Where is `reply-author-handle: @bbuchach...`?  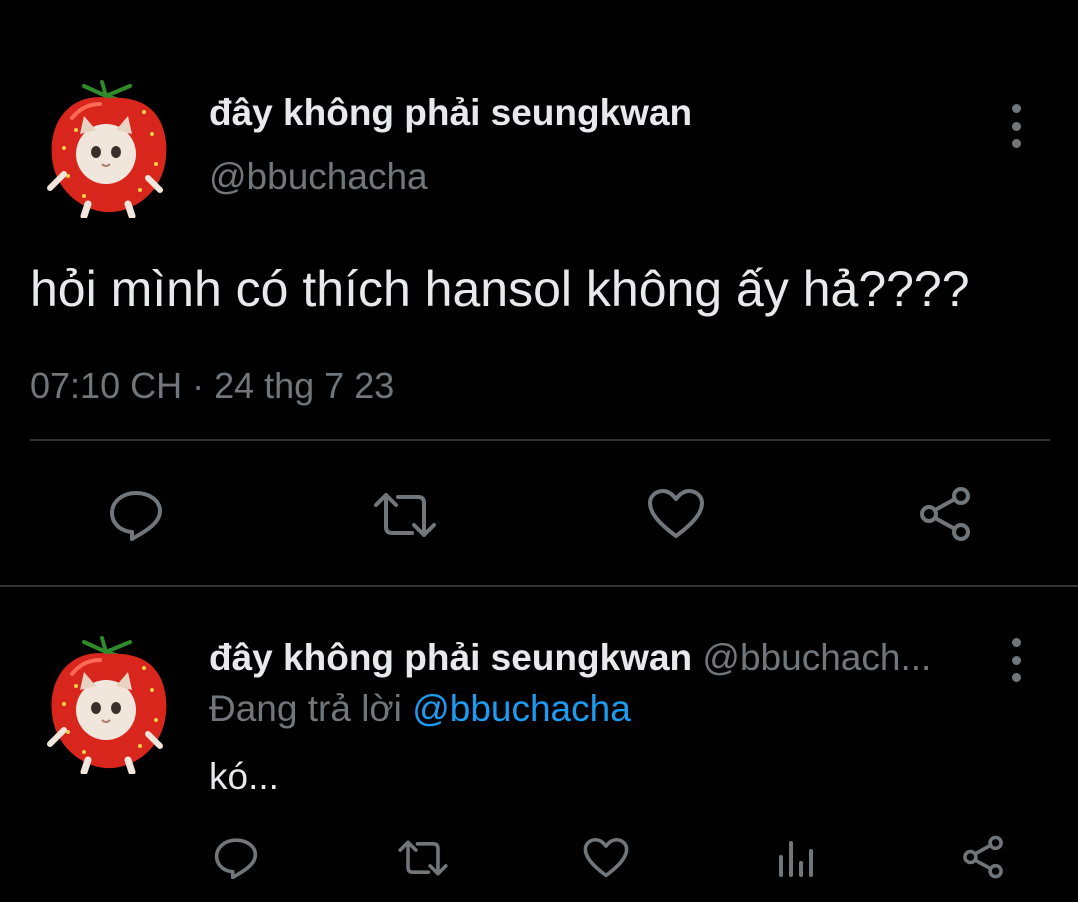
reply-author-handle: @bbuchach... is located at coordinates (816, 657).